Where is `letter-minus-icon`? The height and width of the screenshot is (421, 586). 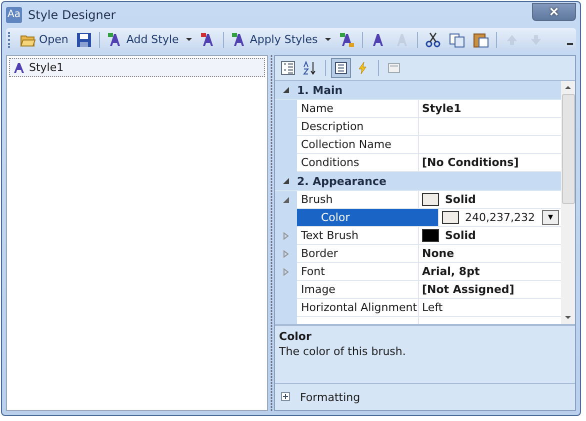 letter-minus-icon is located at coordinates (208, 40).